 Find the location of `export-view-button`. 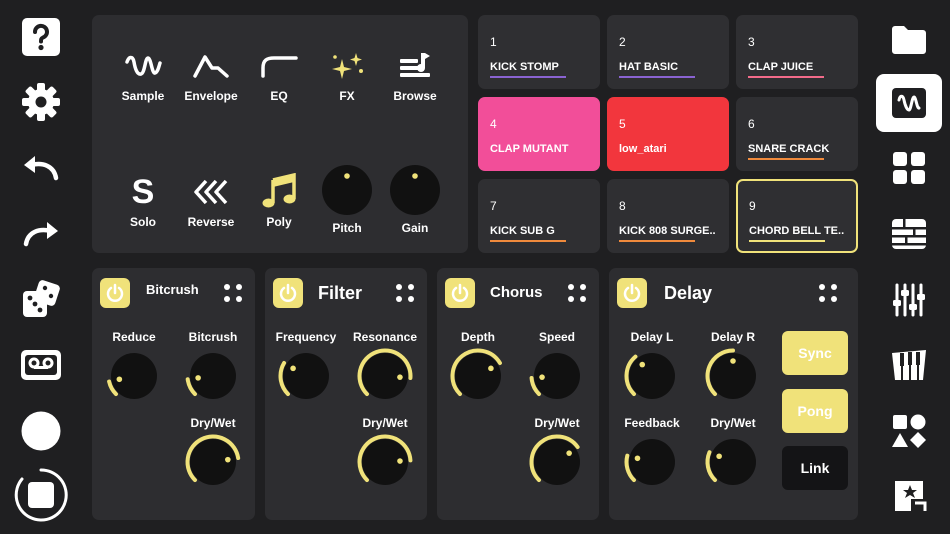

export-view-button is located at coordinates (909, 495).